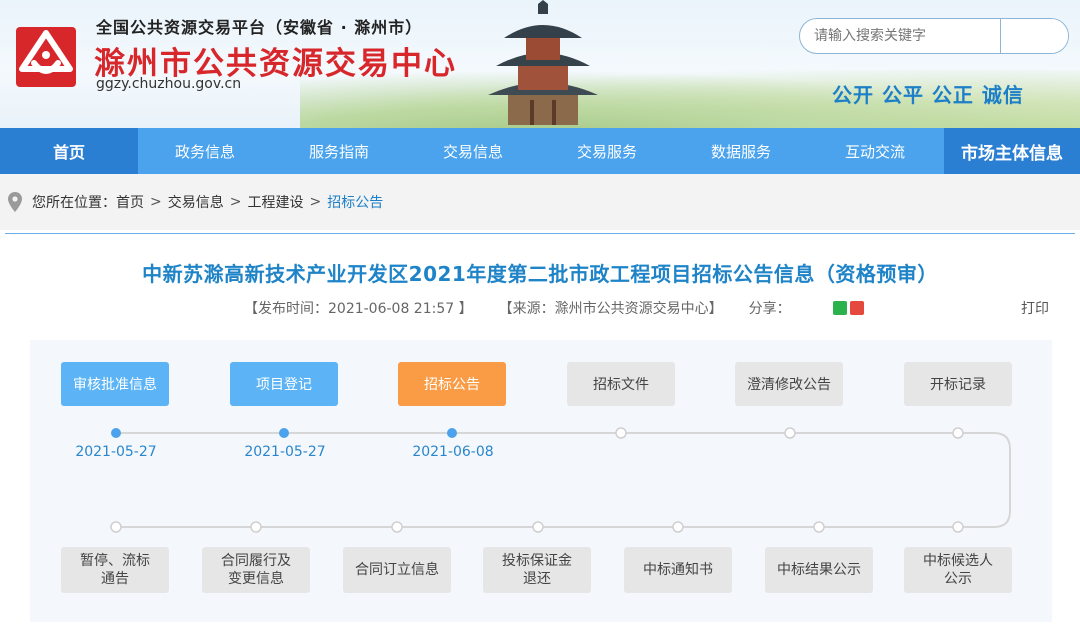 The height and width of the screenshot is (625, 1080). I want to click on search-button, so click(1034, 36).